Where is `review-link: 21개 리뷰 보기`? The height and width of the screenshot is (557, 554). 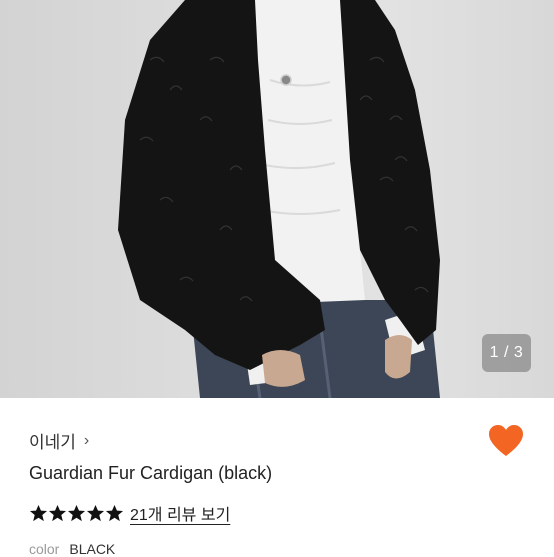
review-link: 21개 리뷰 보기 is located at coordinates (180, 513).